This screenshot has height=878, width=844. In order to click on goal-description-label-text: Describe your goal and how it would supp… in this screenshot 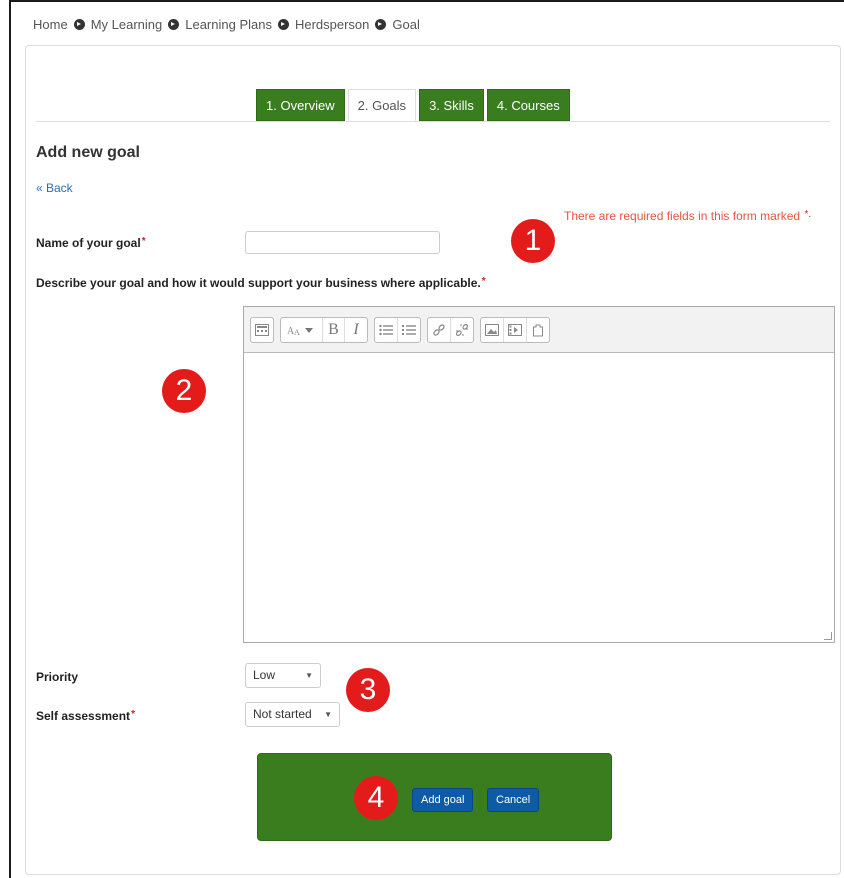, I will do `click(258, 283)`.